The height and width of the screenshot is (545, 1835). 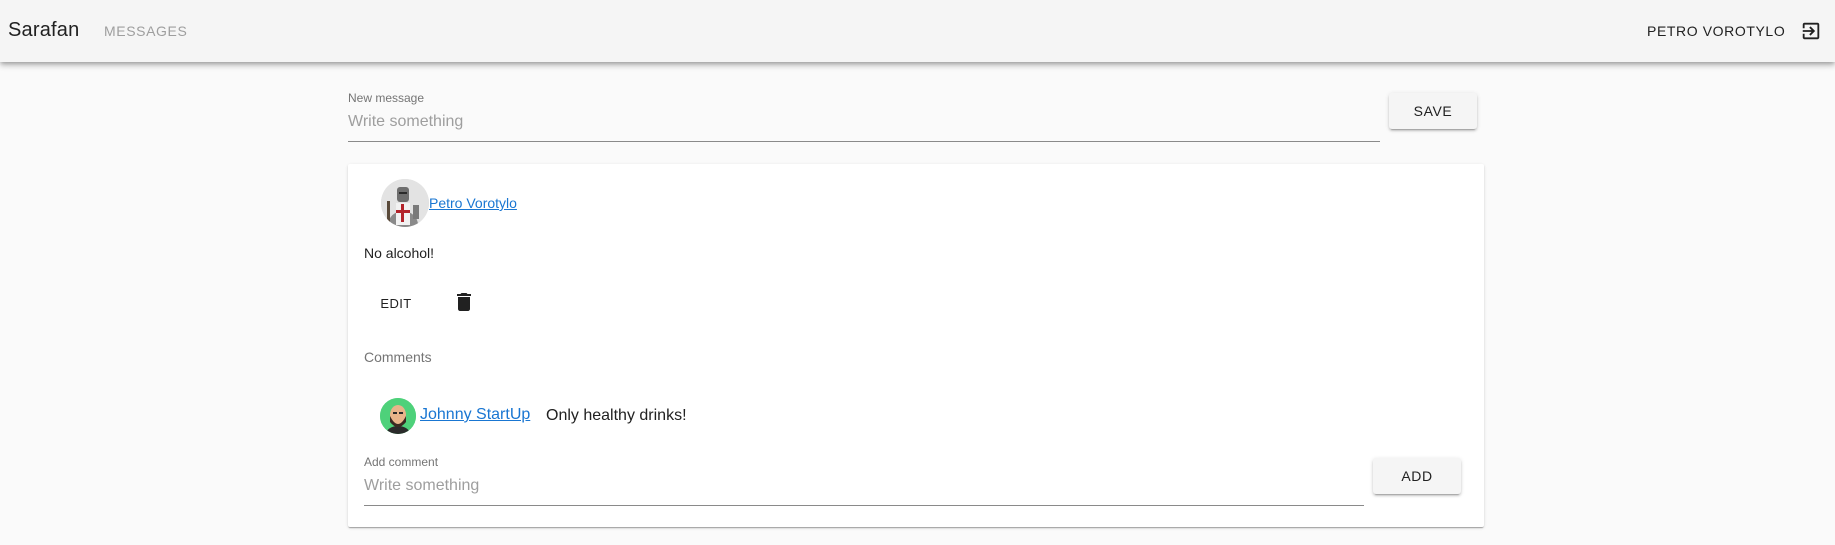 I want to click on add-comment-input, so click(x=864, y=489).